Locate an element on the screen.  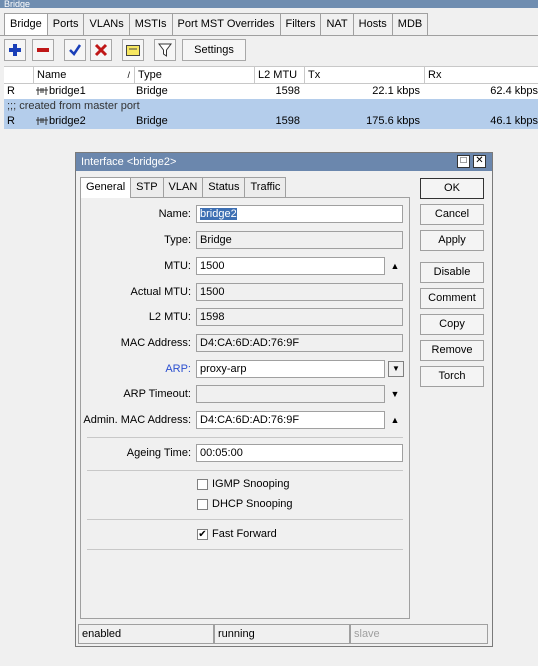
arp-label: ARP: is located at coordinates (178, 369).